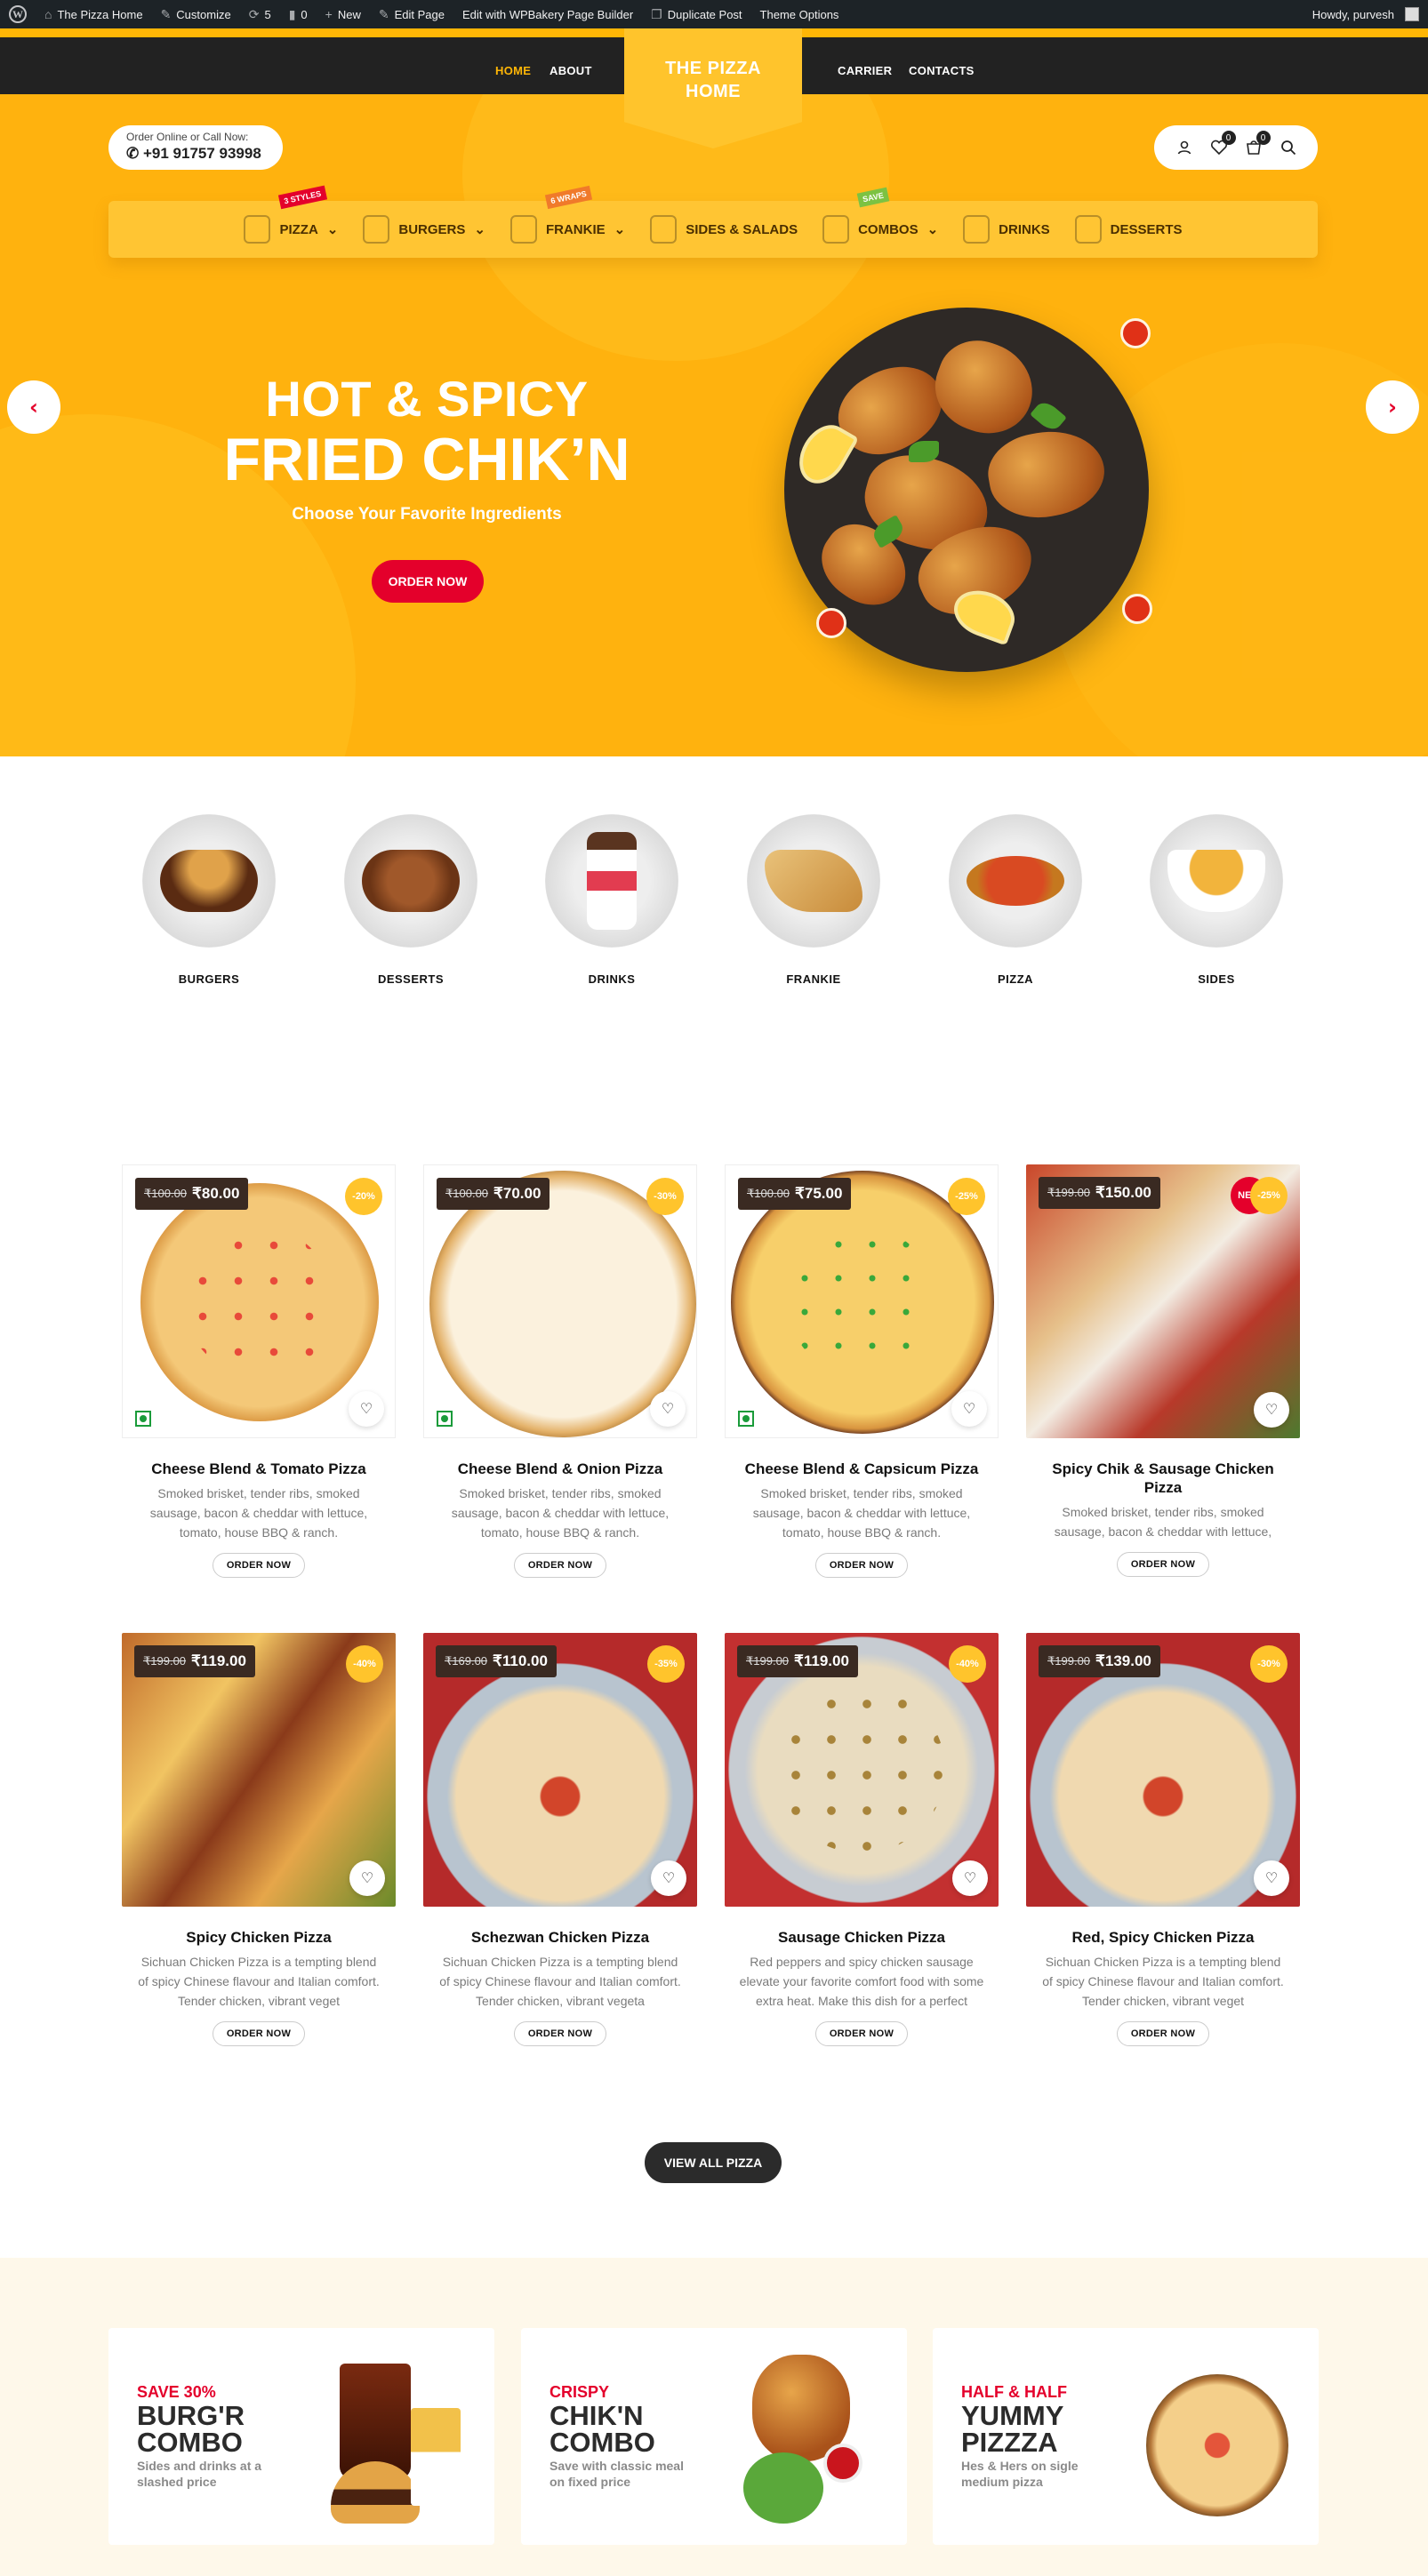 The image size is (1428, 2576). I want to click on category-drinks: DRINKS, so click(611, 900).